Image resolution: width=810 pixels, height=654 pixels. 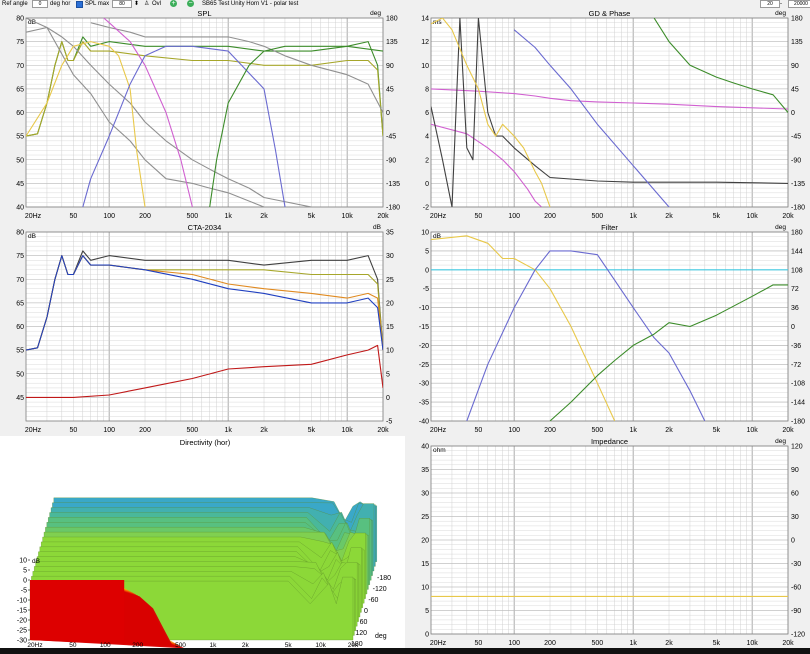 I want to click on chart-title: Filter, so click(x=609, y=227).